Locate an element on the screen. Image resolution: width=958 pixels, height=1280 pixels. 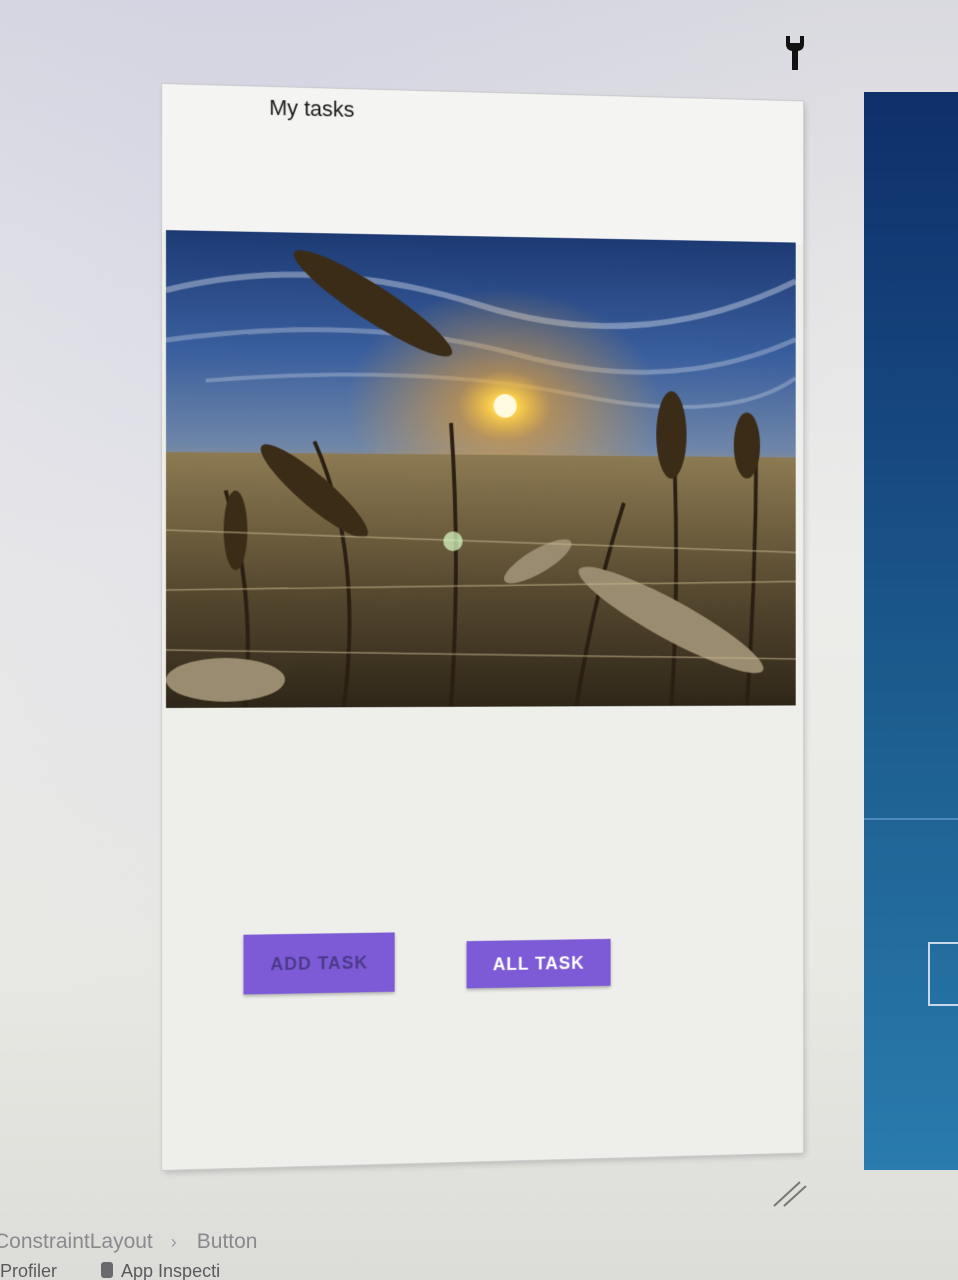
resize-handle-icon is located at coordinates (790, 1192).